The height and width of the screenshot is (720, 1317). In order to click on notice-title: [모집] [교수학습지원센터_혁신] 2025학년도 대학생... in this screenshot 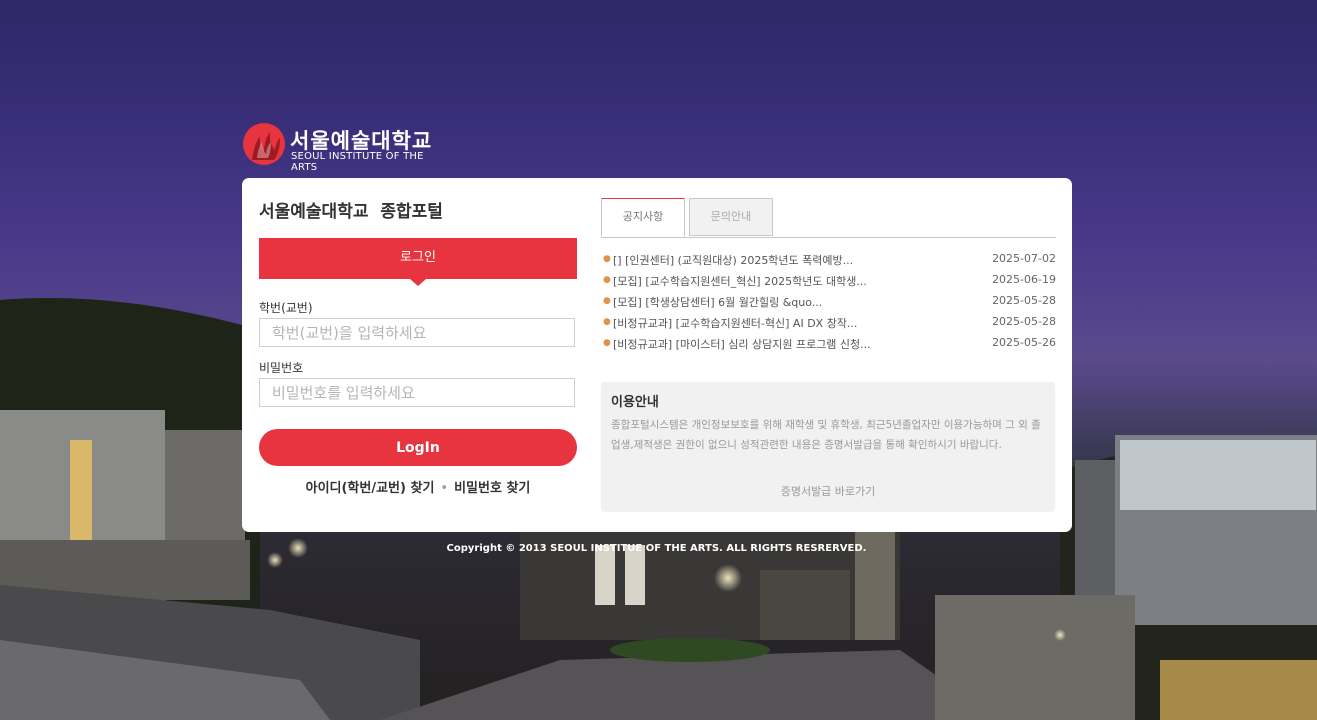, I will do `click(763, 281)`.